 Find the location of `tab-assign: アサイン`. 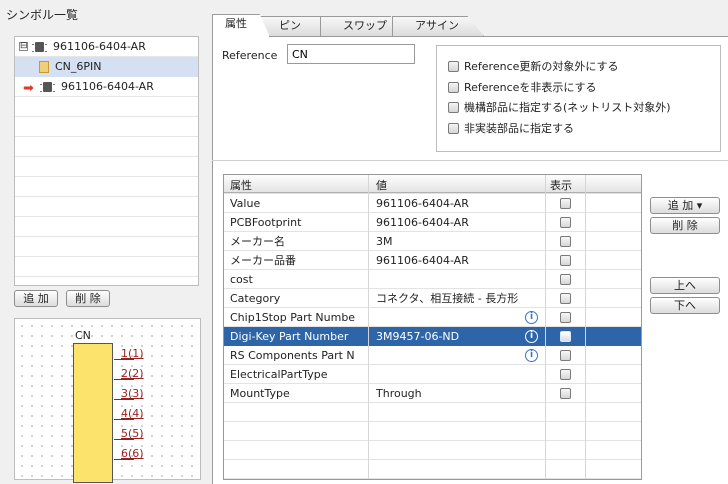

tab-assign: アサイン is located at coordinates (438, 26).